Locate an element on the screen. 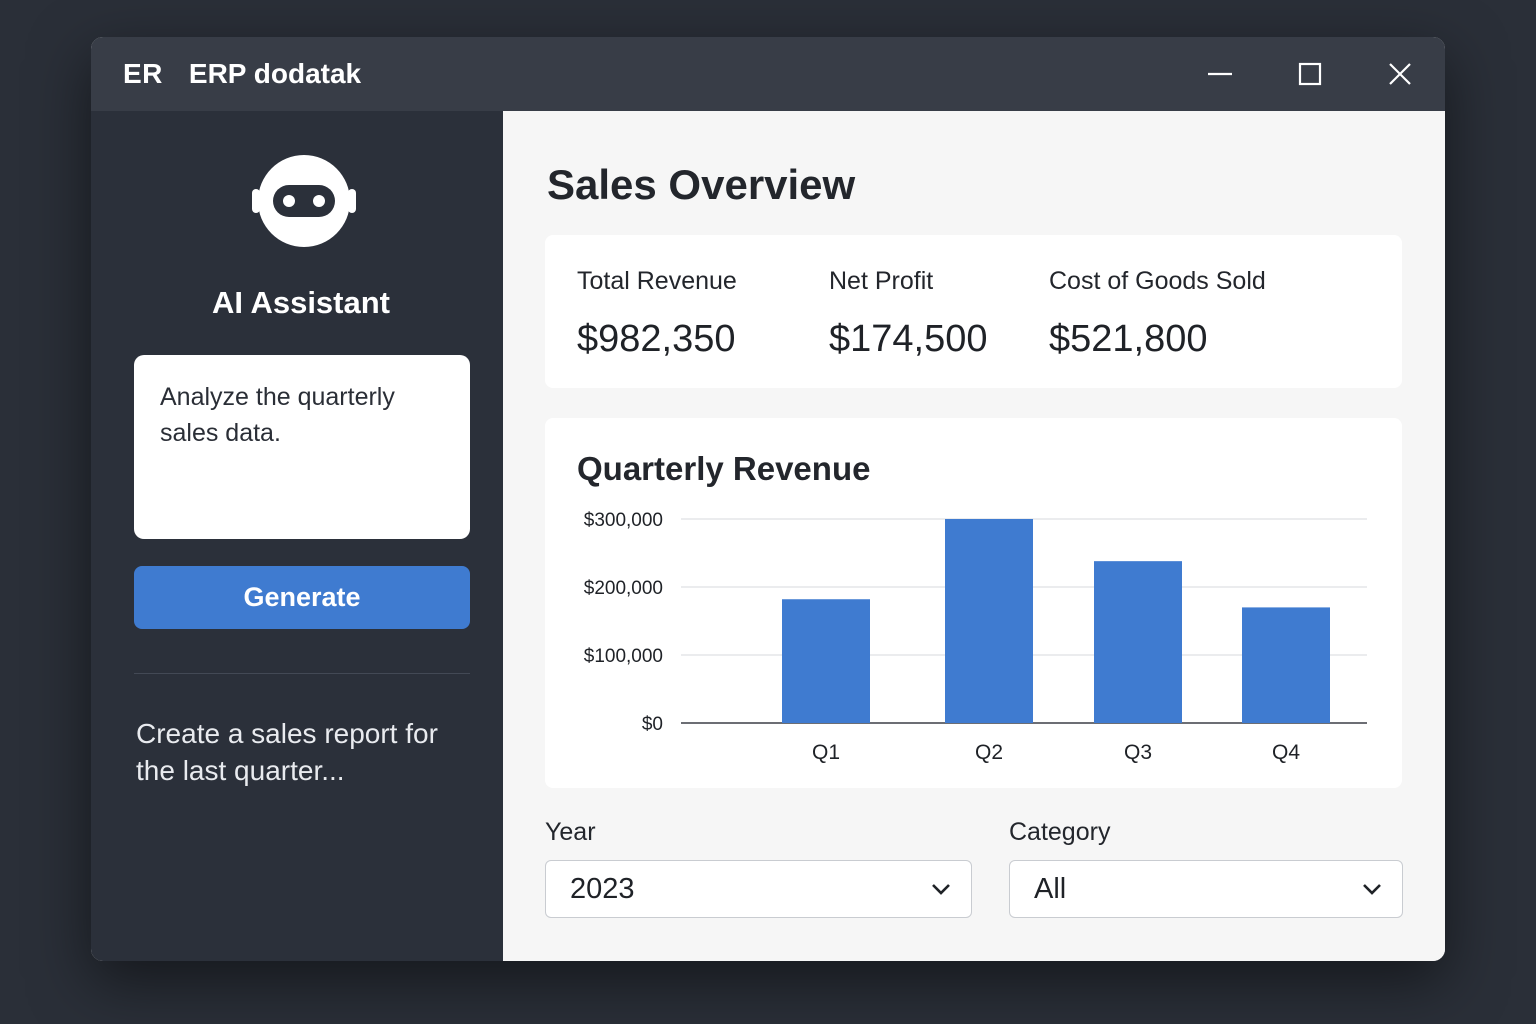 This screenshot has height=1024, width=1536. kpi-value: $982,350 is located at coordinates (656, 339).